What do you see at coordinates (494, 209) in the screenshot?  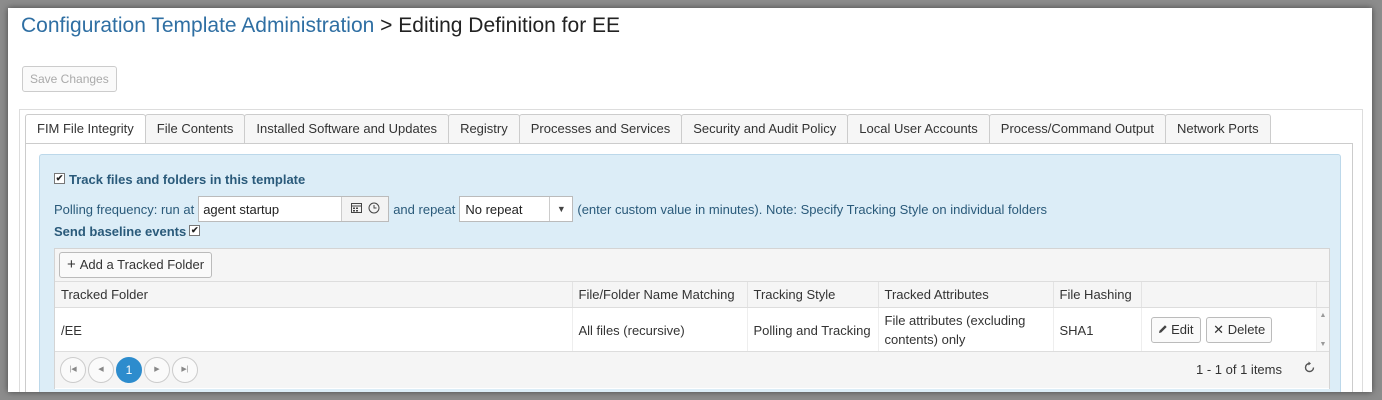 I see `repeat-value: No repeat` at bounding box center [494, 209].